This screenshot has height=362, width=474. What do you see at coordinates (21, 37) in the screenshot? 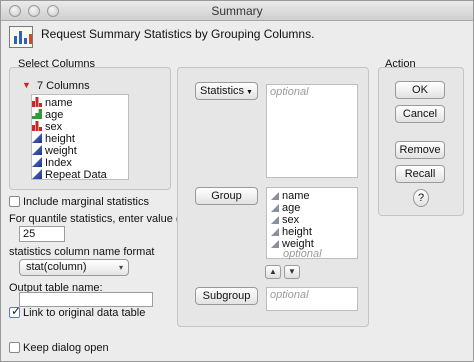
I see `summary-platform-icon` at bounding box center [21, 37].